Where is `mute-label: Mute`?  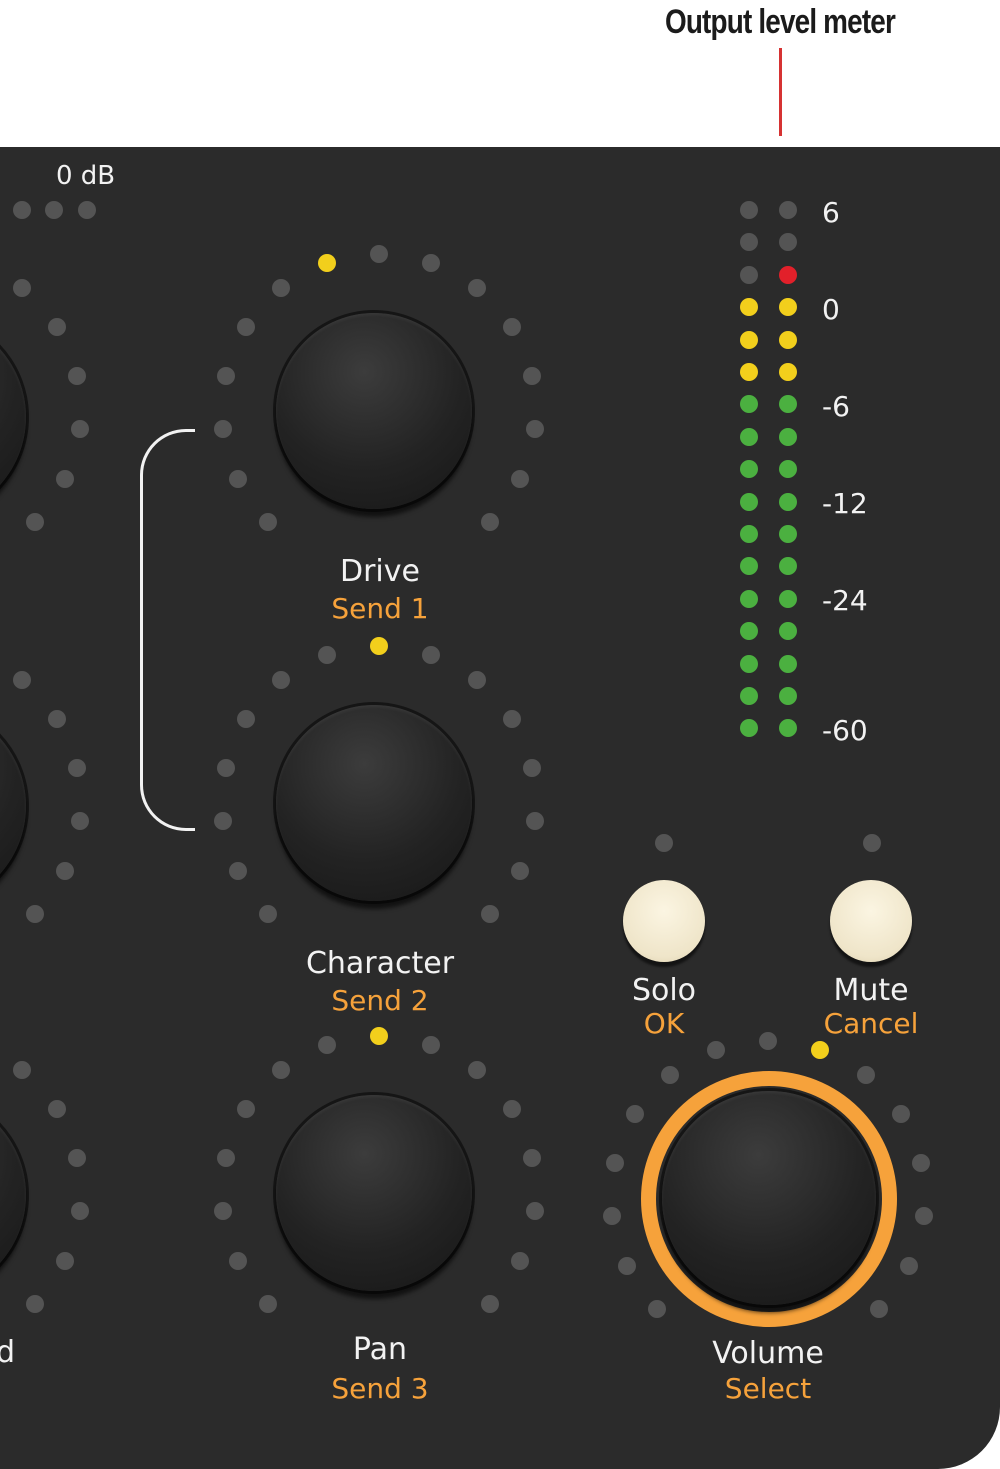
mute-label: Mute is located at coordinates (871, 990).